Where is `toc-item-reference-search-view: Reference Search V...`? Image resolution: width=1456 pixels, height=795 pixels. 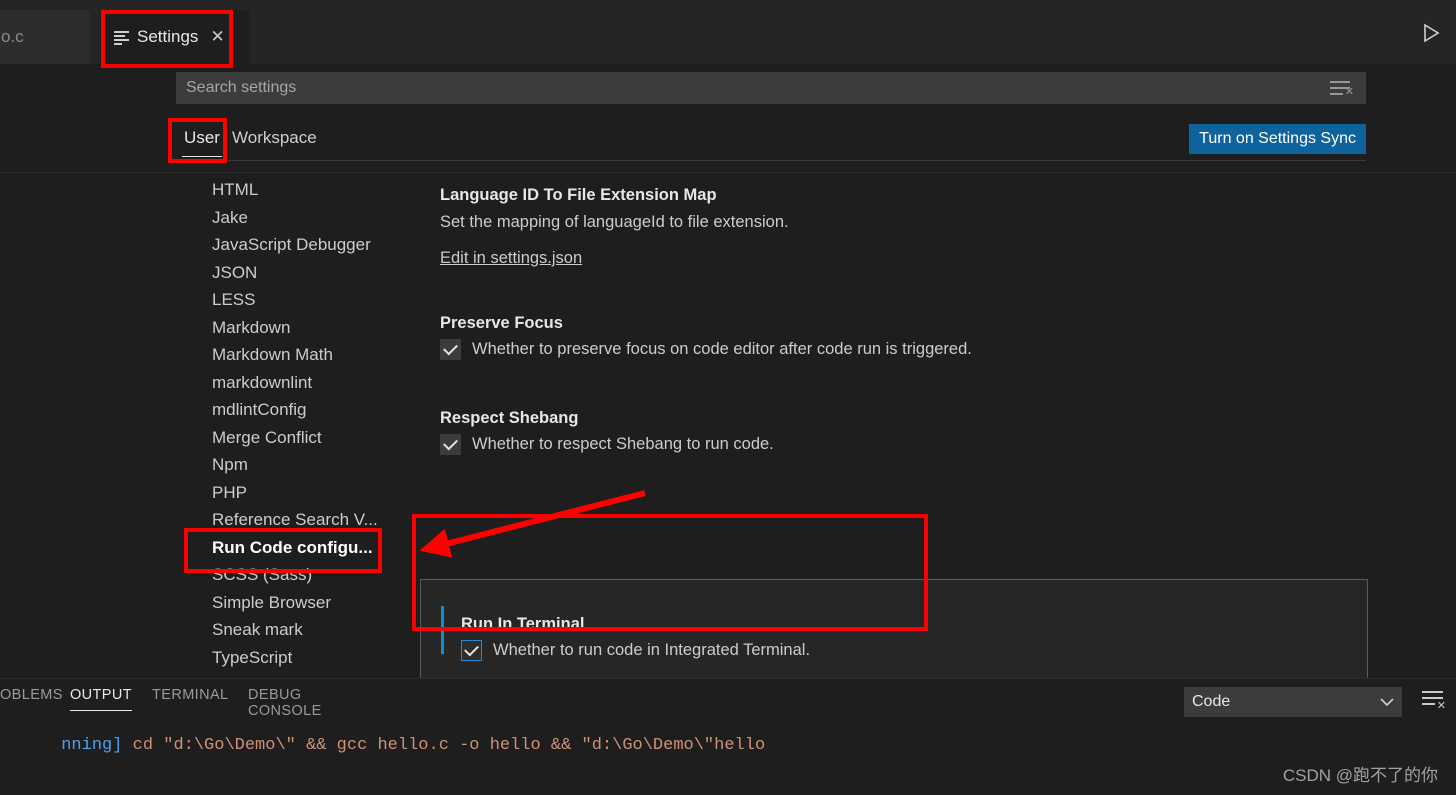 toc-item-reference-search-view: Reference Search V... is located at coordinates (298, 520).